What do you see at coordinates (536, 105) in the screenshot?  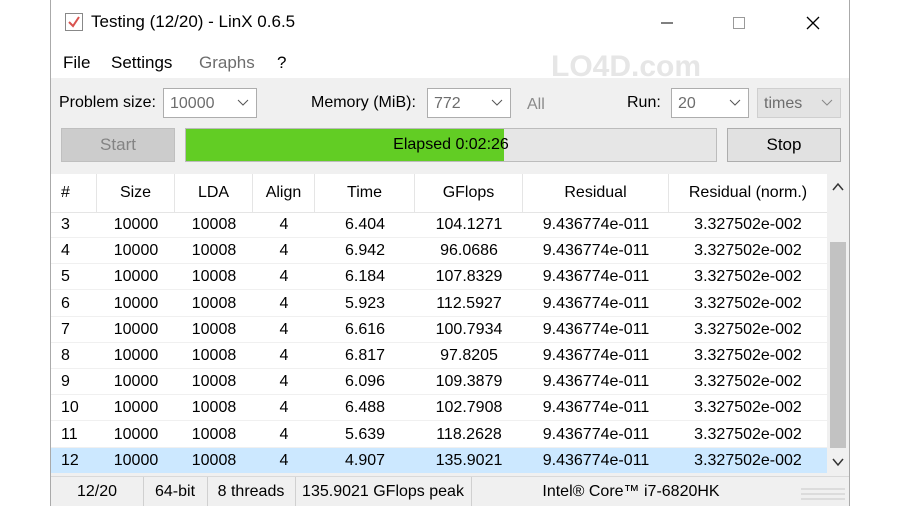 I see `all-checkbox-label: All` at bounding box center [536, 105].